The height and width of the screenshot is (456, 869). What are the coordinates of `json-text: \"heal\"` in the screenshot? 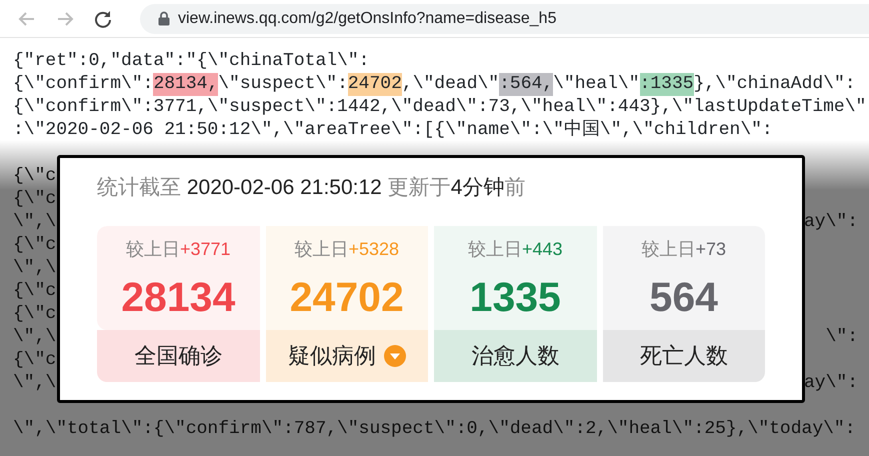 It's located at (596, 84).